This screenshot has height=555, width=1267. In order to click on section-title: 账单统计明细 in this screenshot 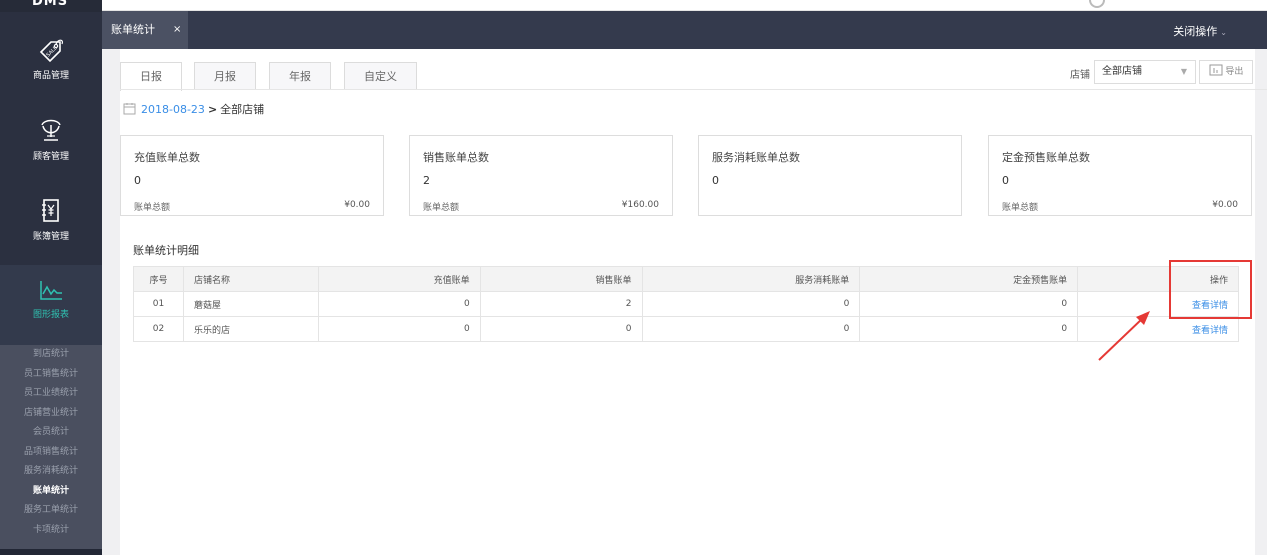, I will do `click(166, 250)`.